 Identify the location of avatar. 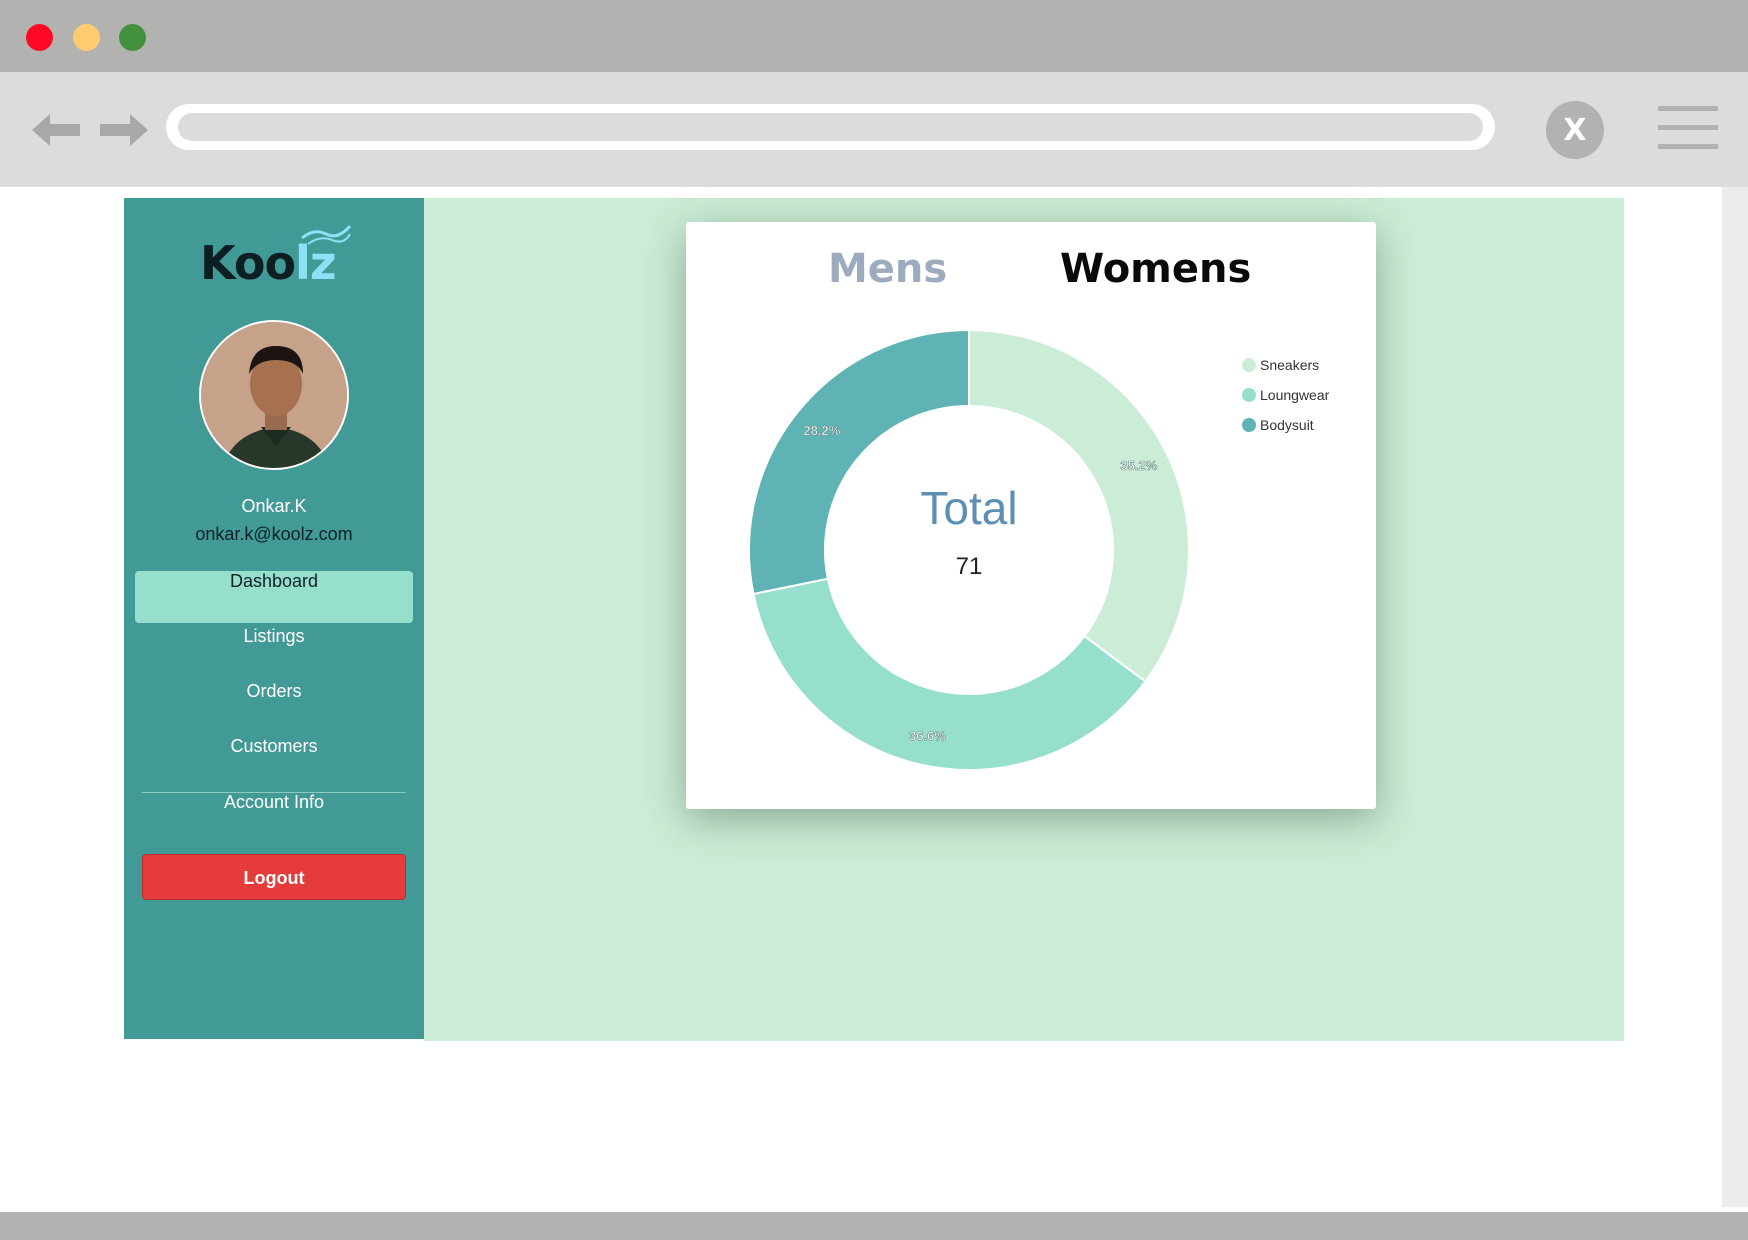
(274, 395).